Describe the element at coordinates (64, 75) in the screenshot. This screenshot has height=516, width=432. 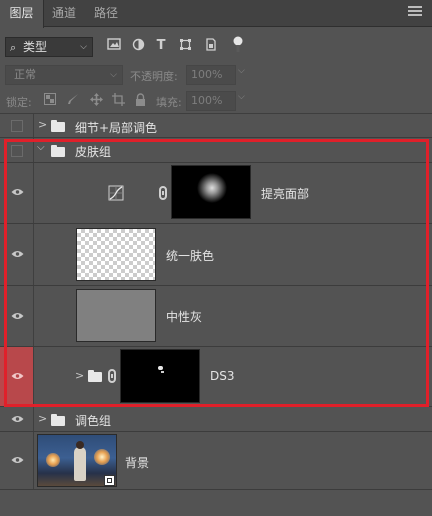
I see `blend-mode-select: 正常 ⌵` at that location.